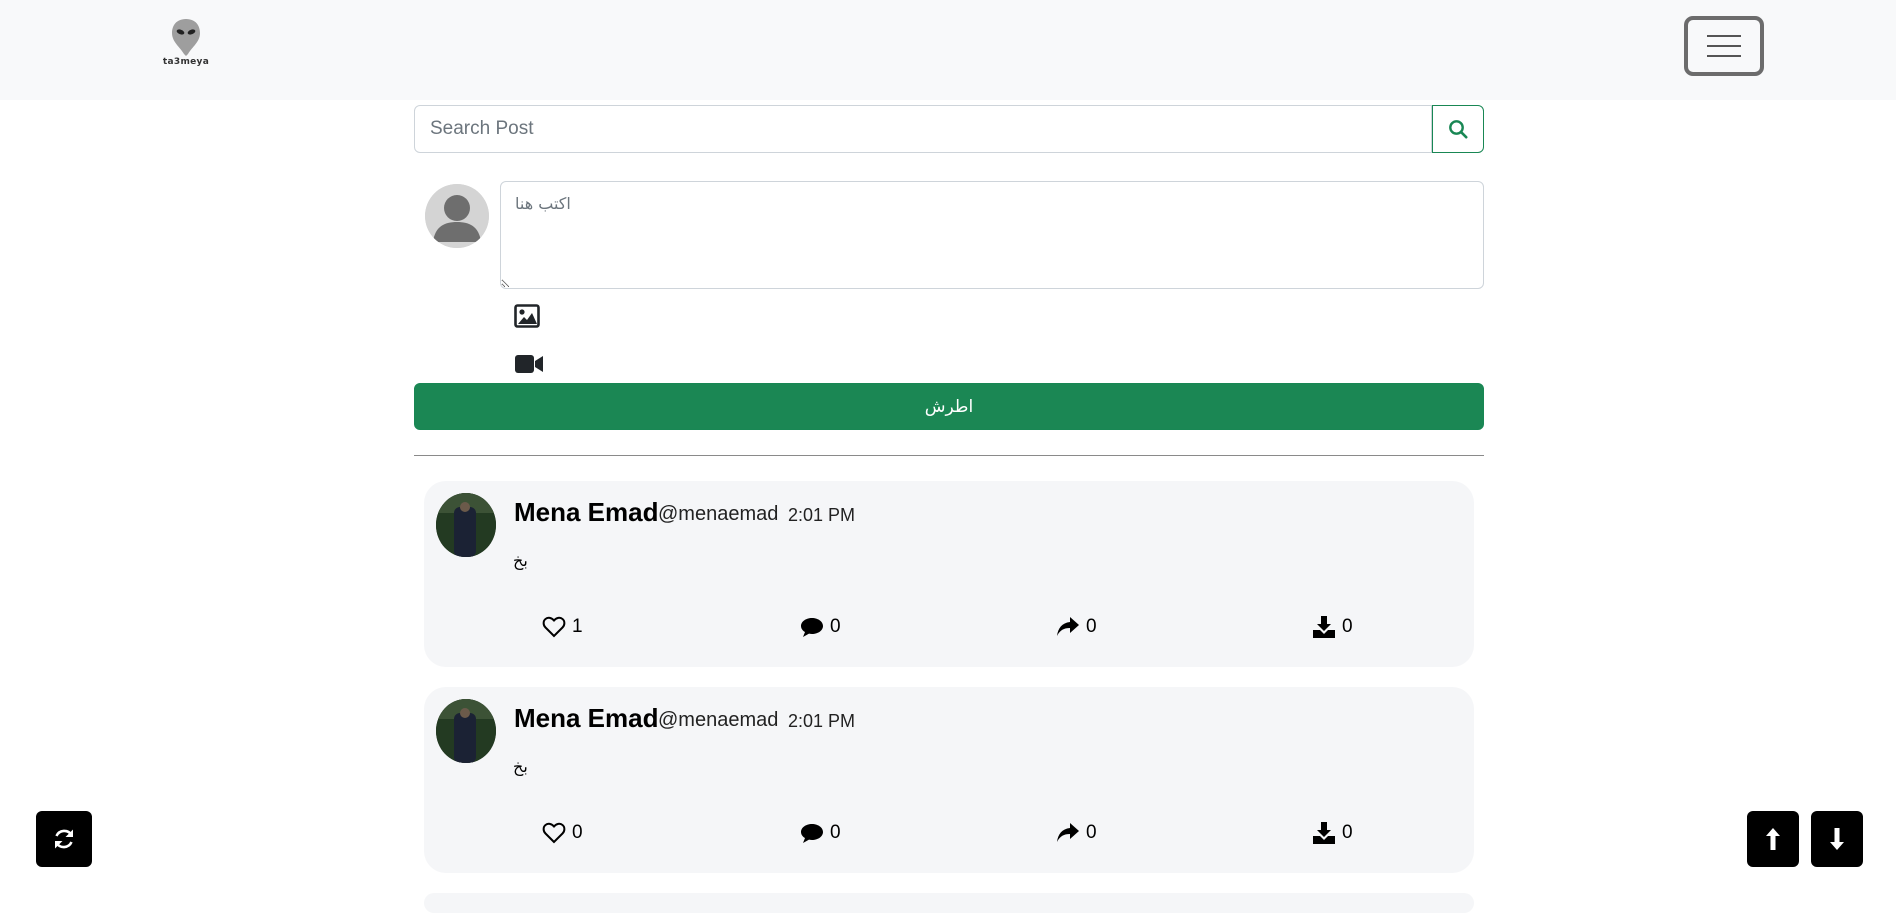  I want to click on logo-text: ta3meya, so click(186, 62).